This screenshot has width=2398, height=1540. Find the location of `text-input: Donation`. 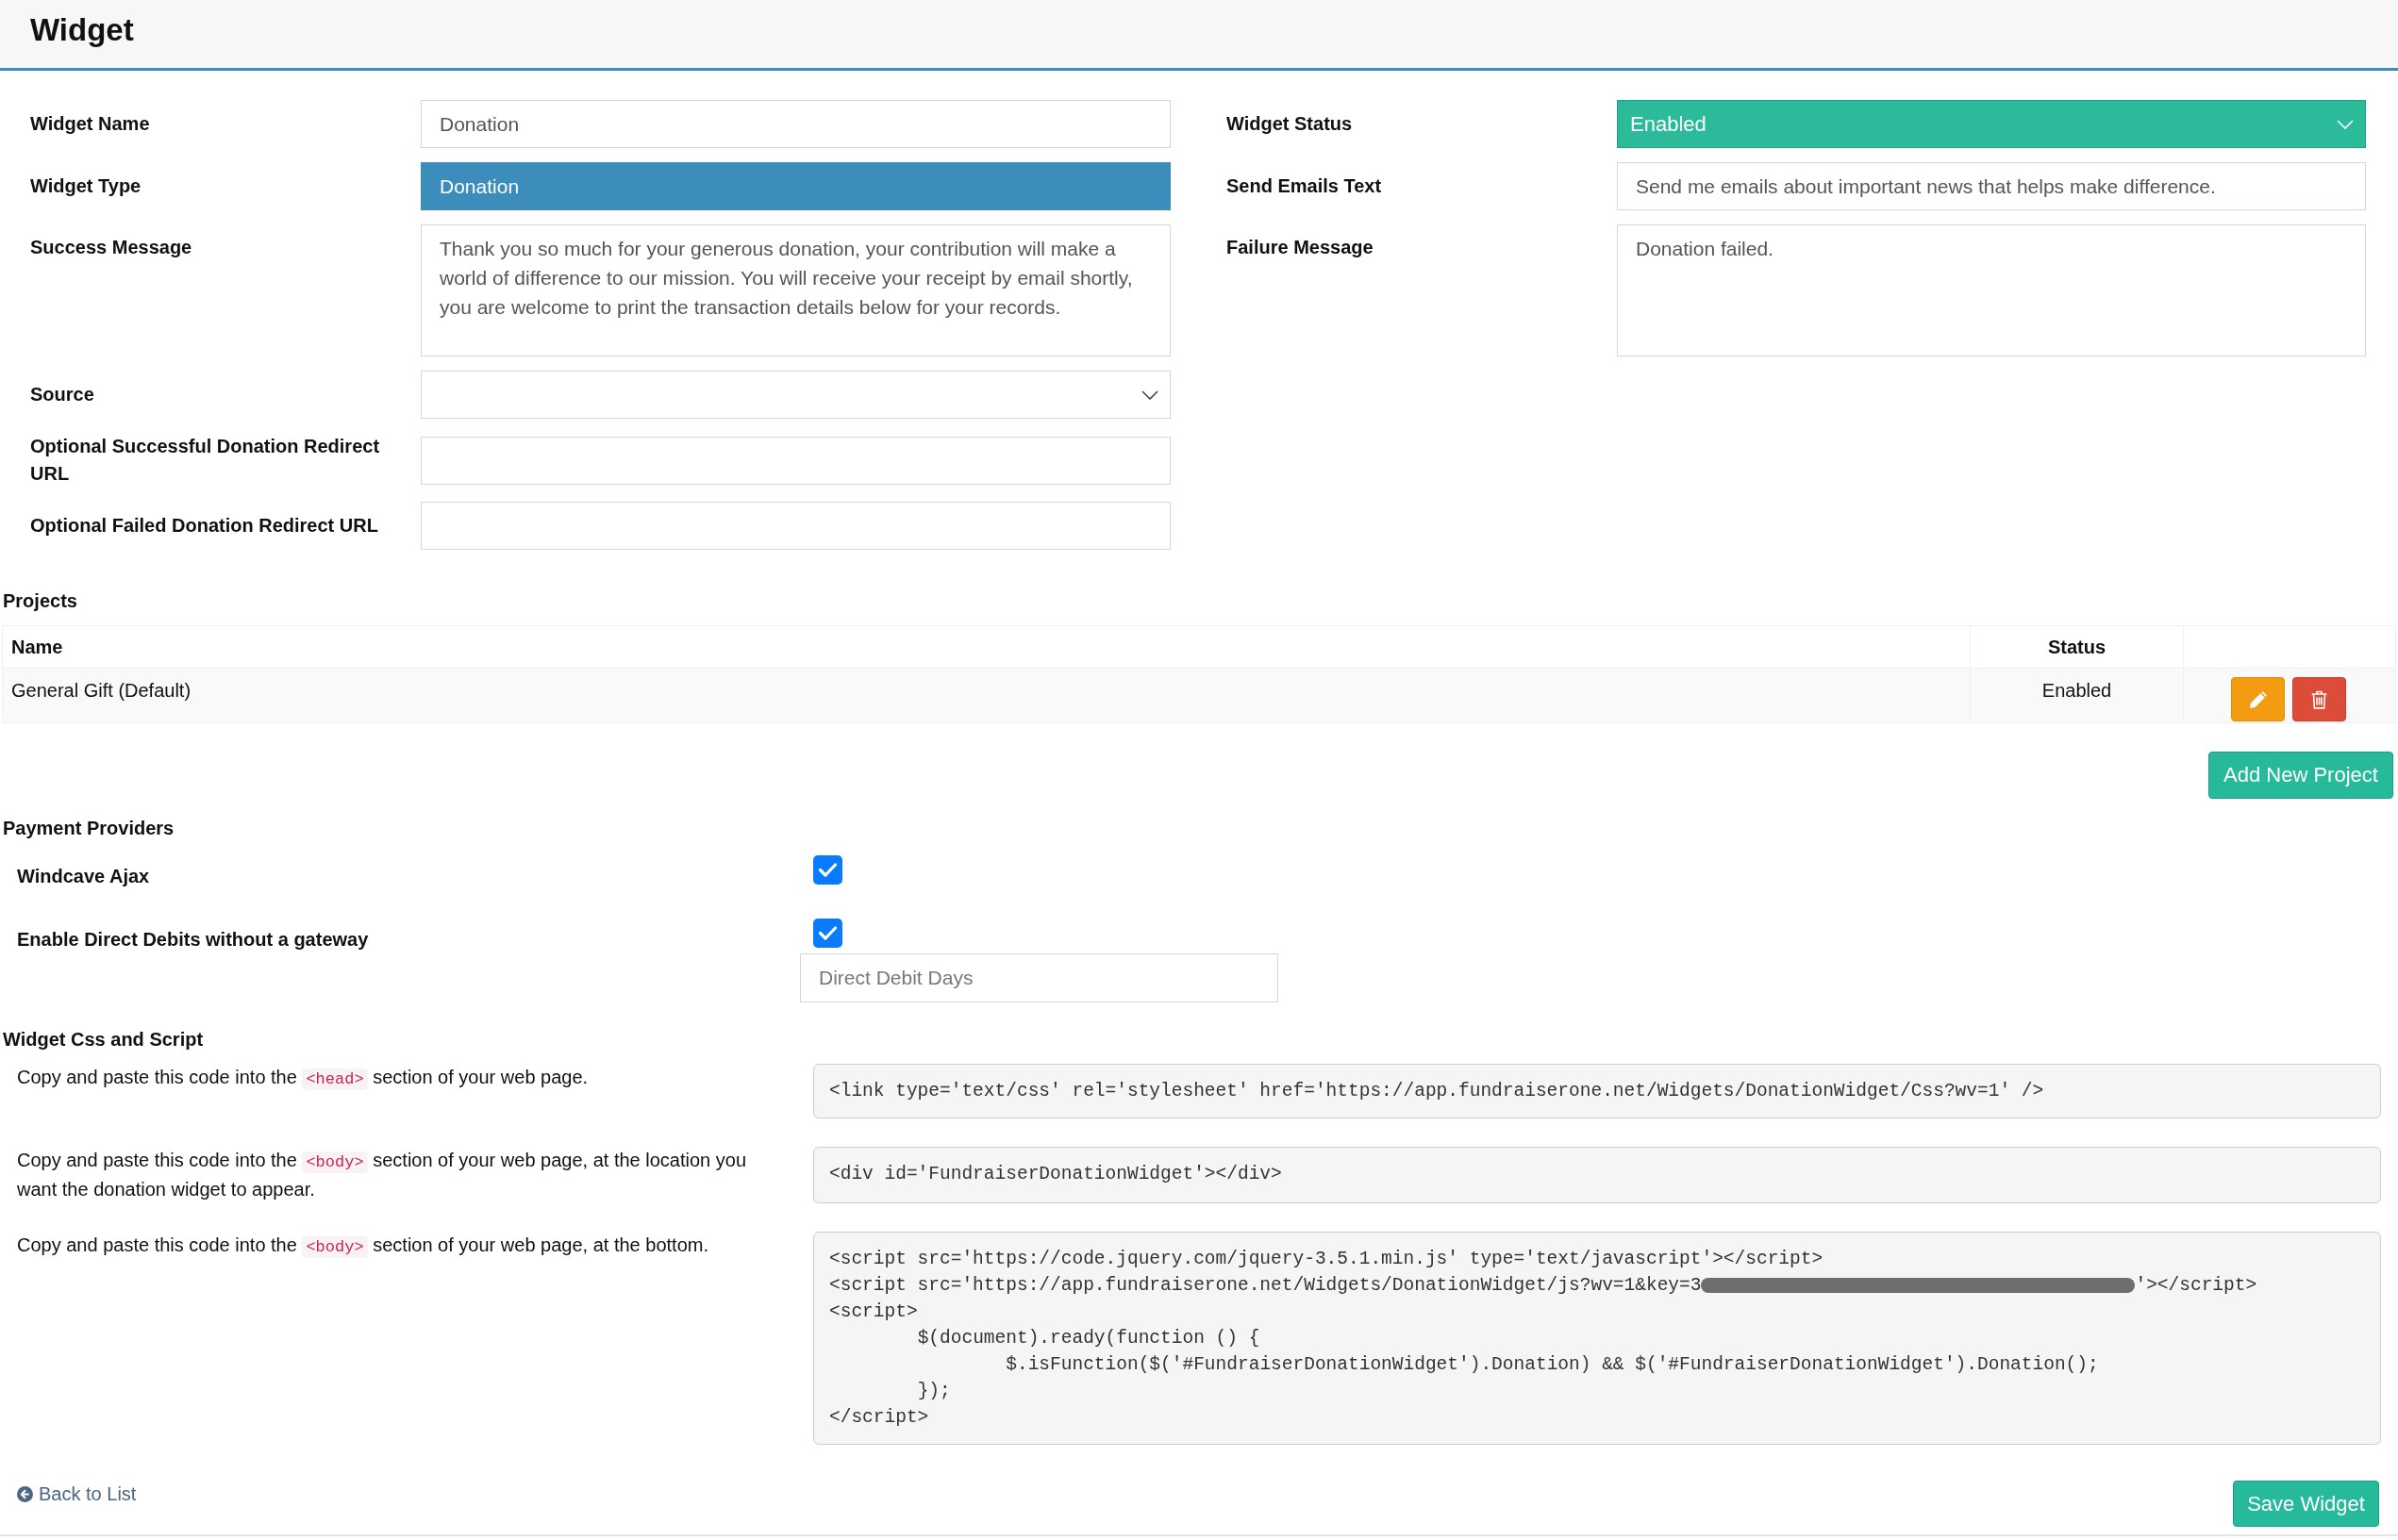

text-input: Donation is located at coordinates (796, 124).